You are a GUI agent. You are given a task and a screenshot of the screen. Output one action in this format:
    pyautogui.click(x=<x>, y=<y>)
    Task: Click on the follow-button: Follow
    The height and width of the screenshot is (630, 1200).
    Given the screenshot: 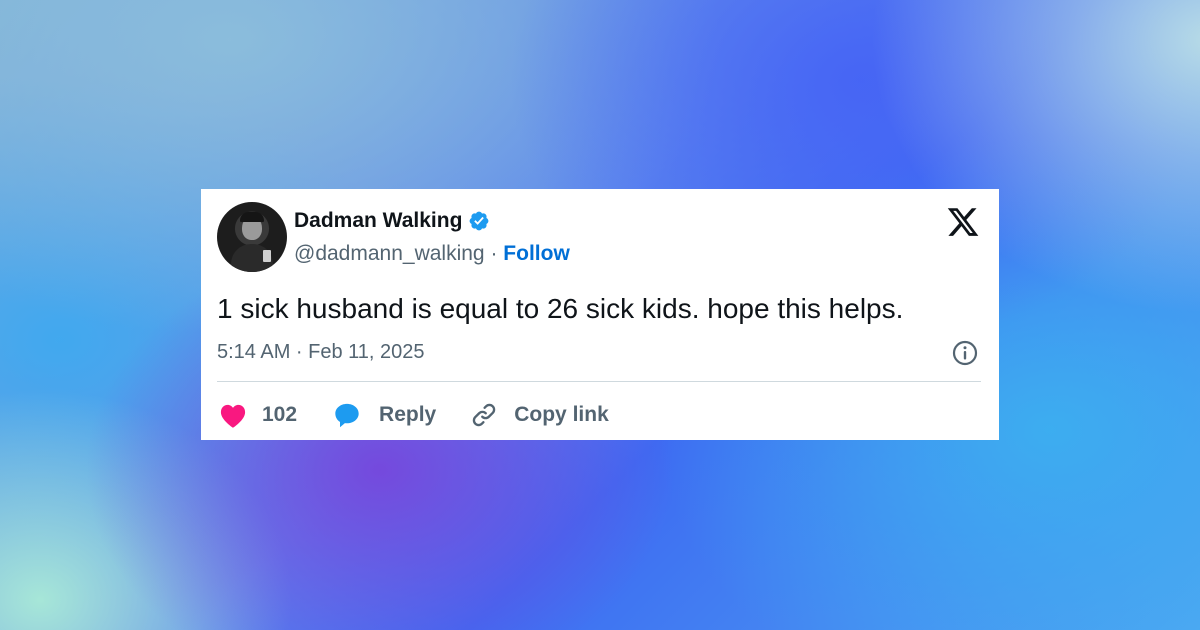 What is the action you would take?
    pyautogui.click(x=536, y=253)
    